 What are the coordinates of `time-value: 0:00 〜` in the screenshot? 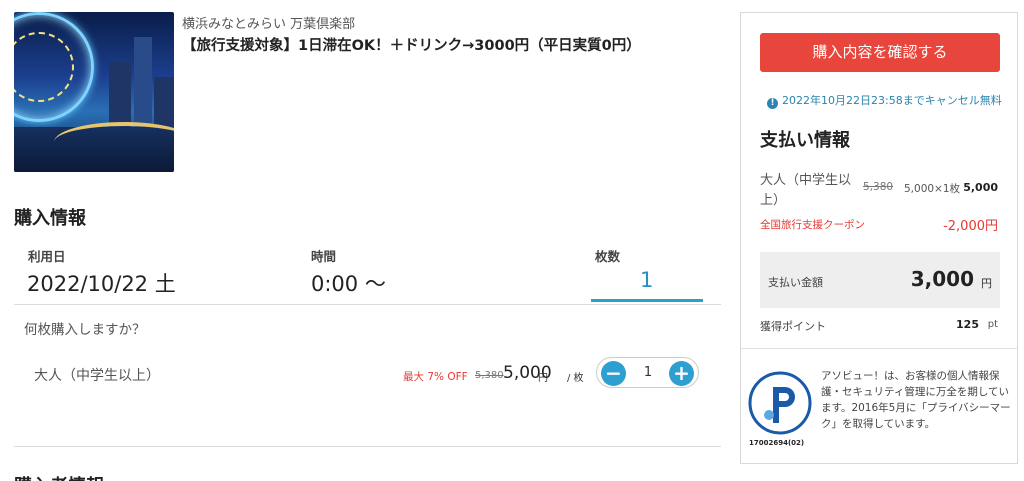 It's located at (348, 283).